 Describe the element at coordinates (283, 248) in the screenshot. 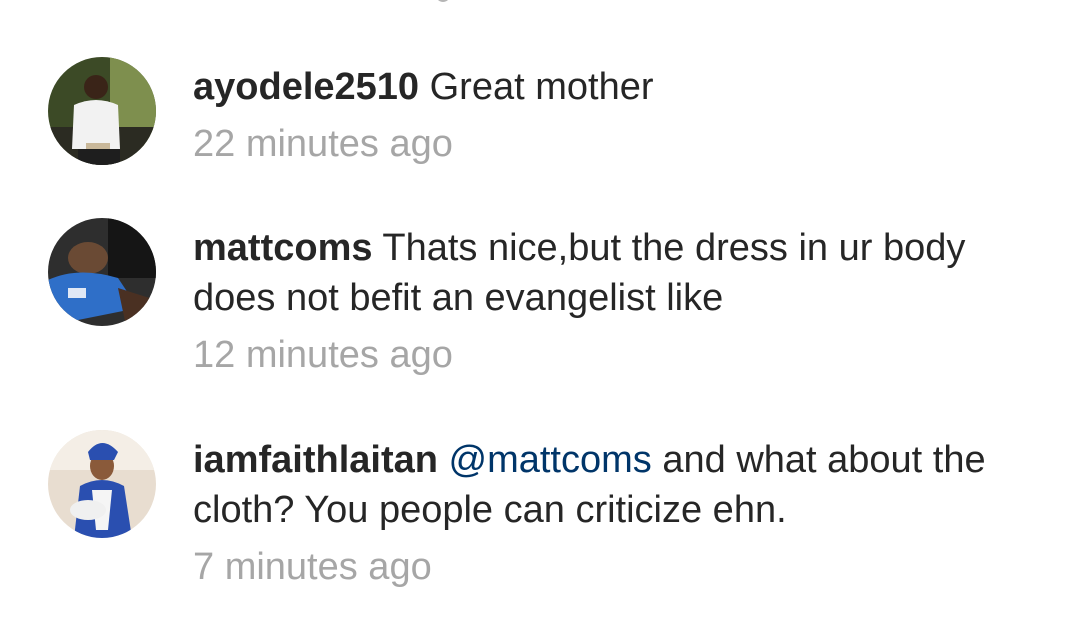

I see `comment-username: mattcoms` at that location.